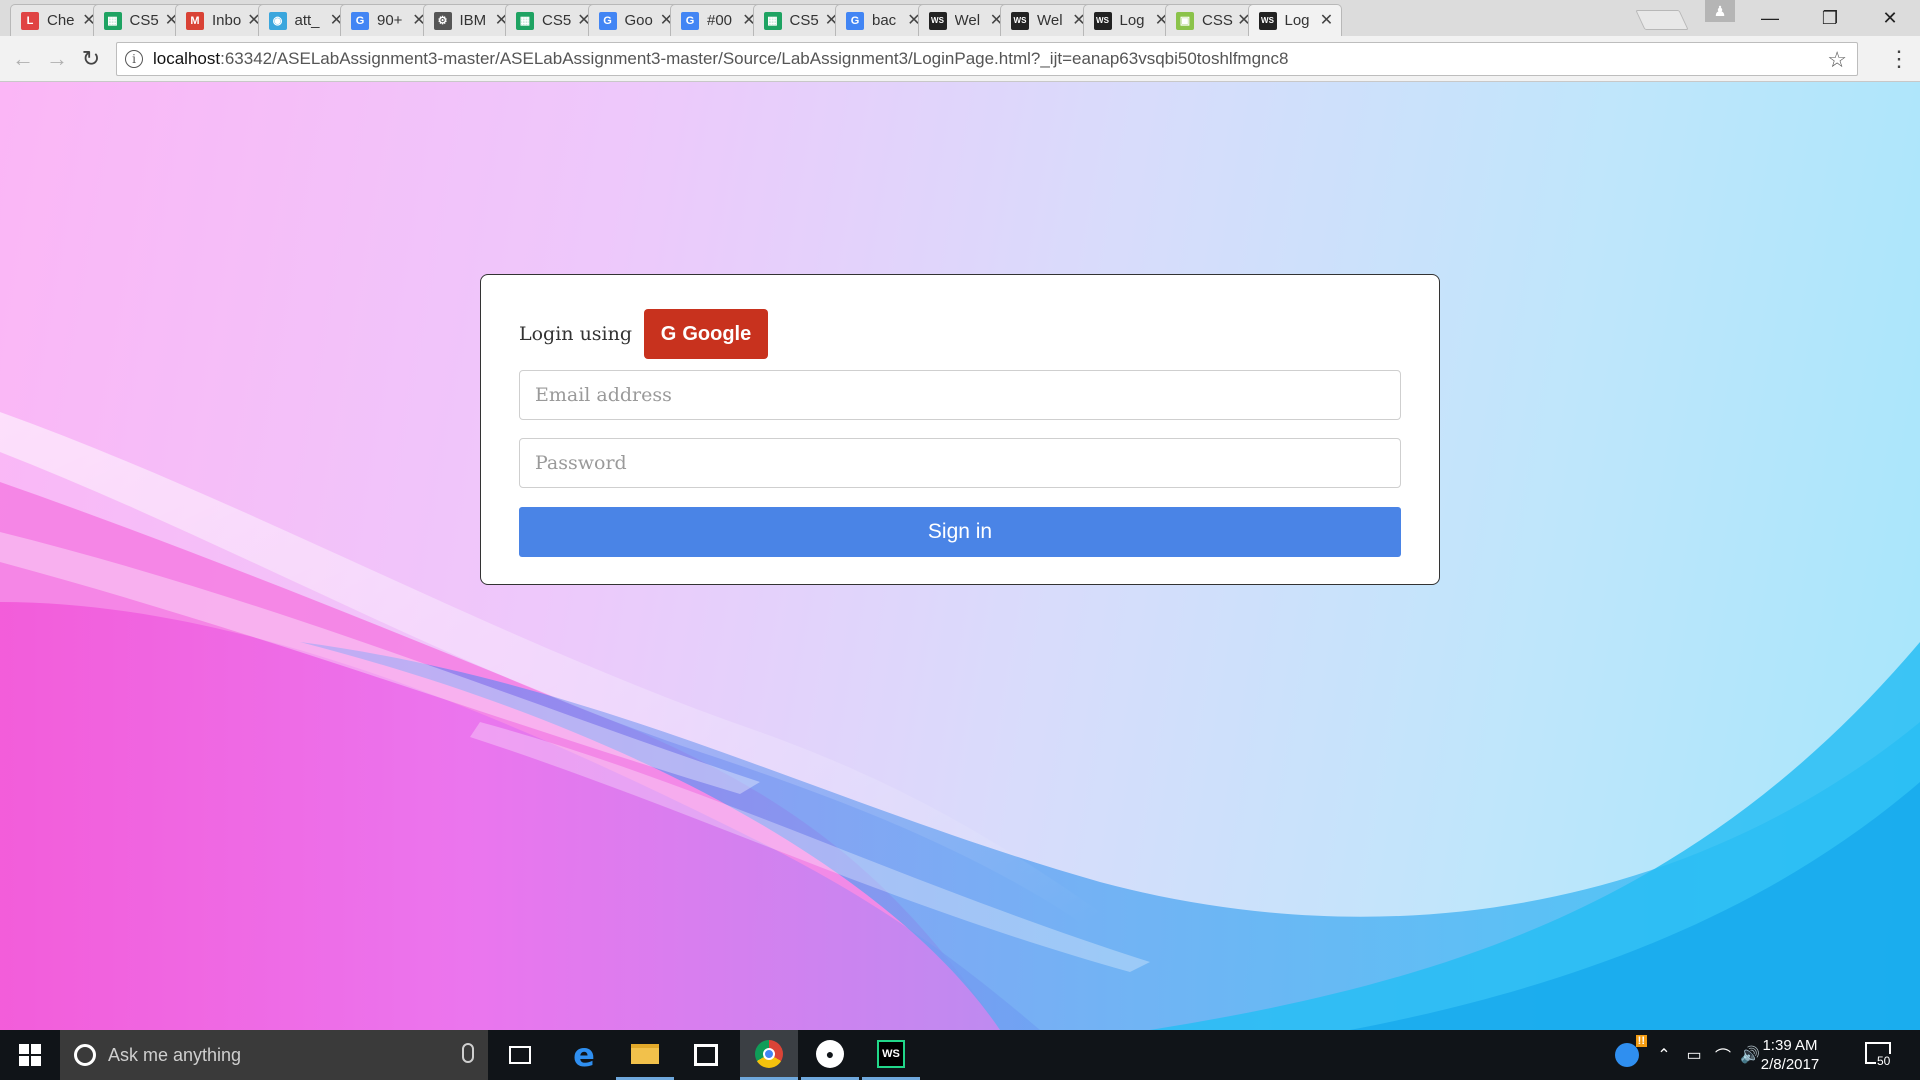  What do you see at coordinates (57, 59) in the screenshot?
I see `forward-button: →` at bounding box center [57, 59].